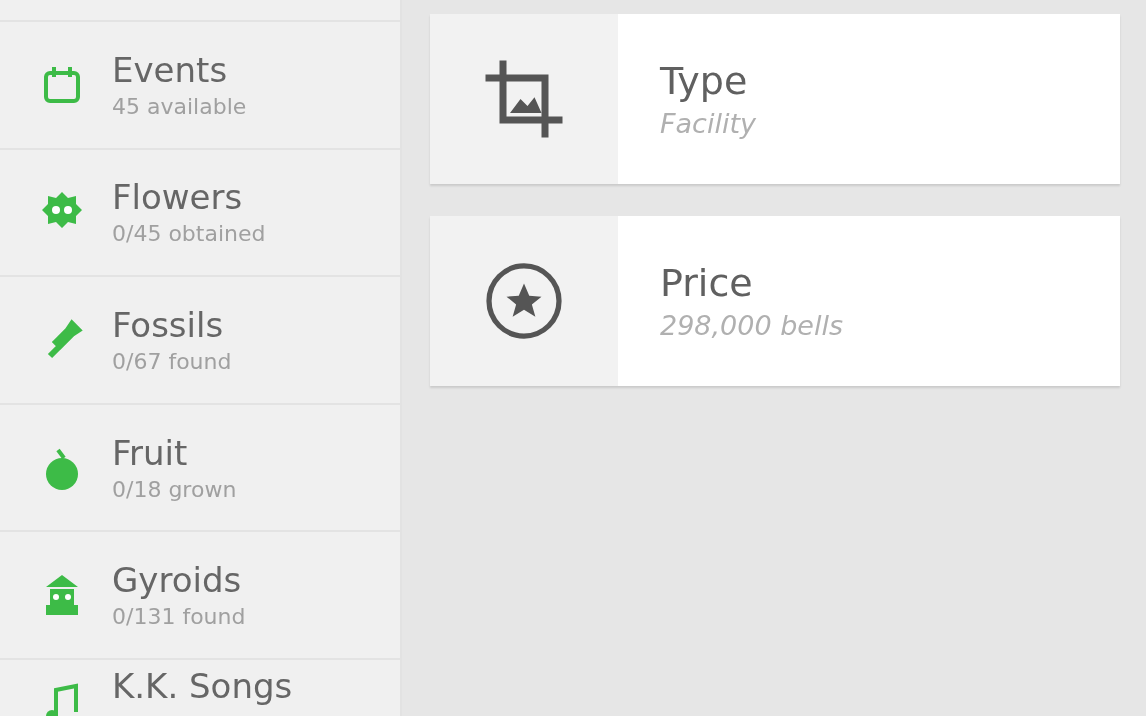 The width and height of the screenshot is (1146, 716). I want to click on category-item: Flowers 0/45 obtained, so click(200, 213).